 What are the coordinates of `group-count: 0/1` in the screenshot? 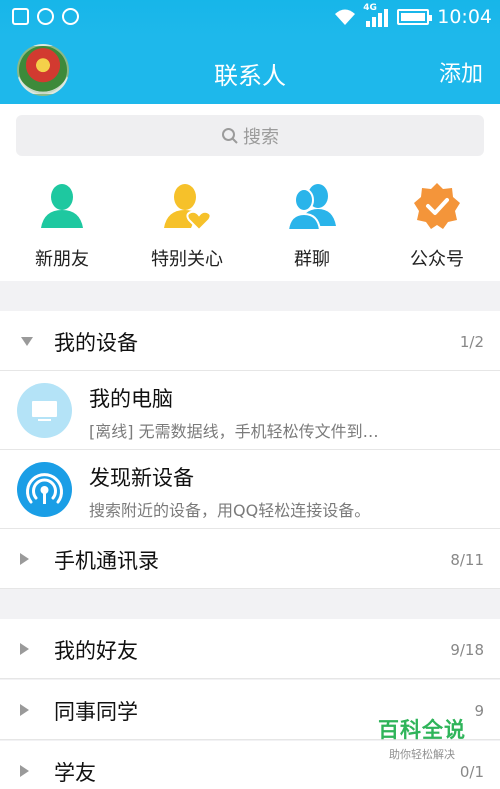 It's located at (471, 772).